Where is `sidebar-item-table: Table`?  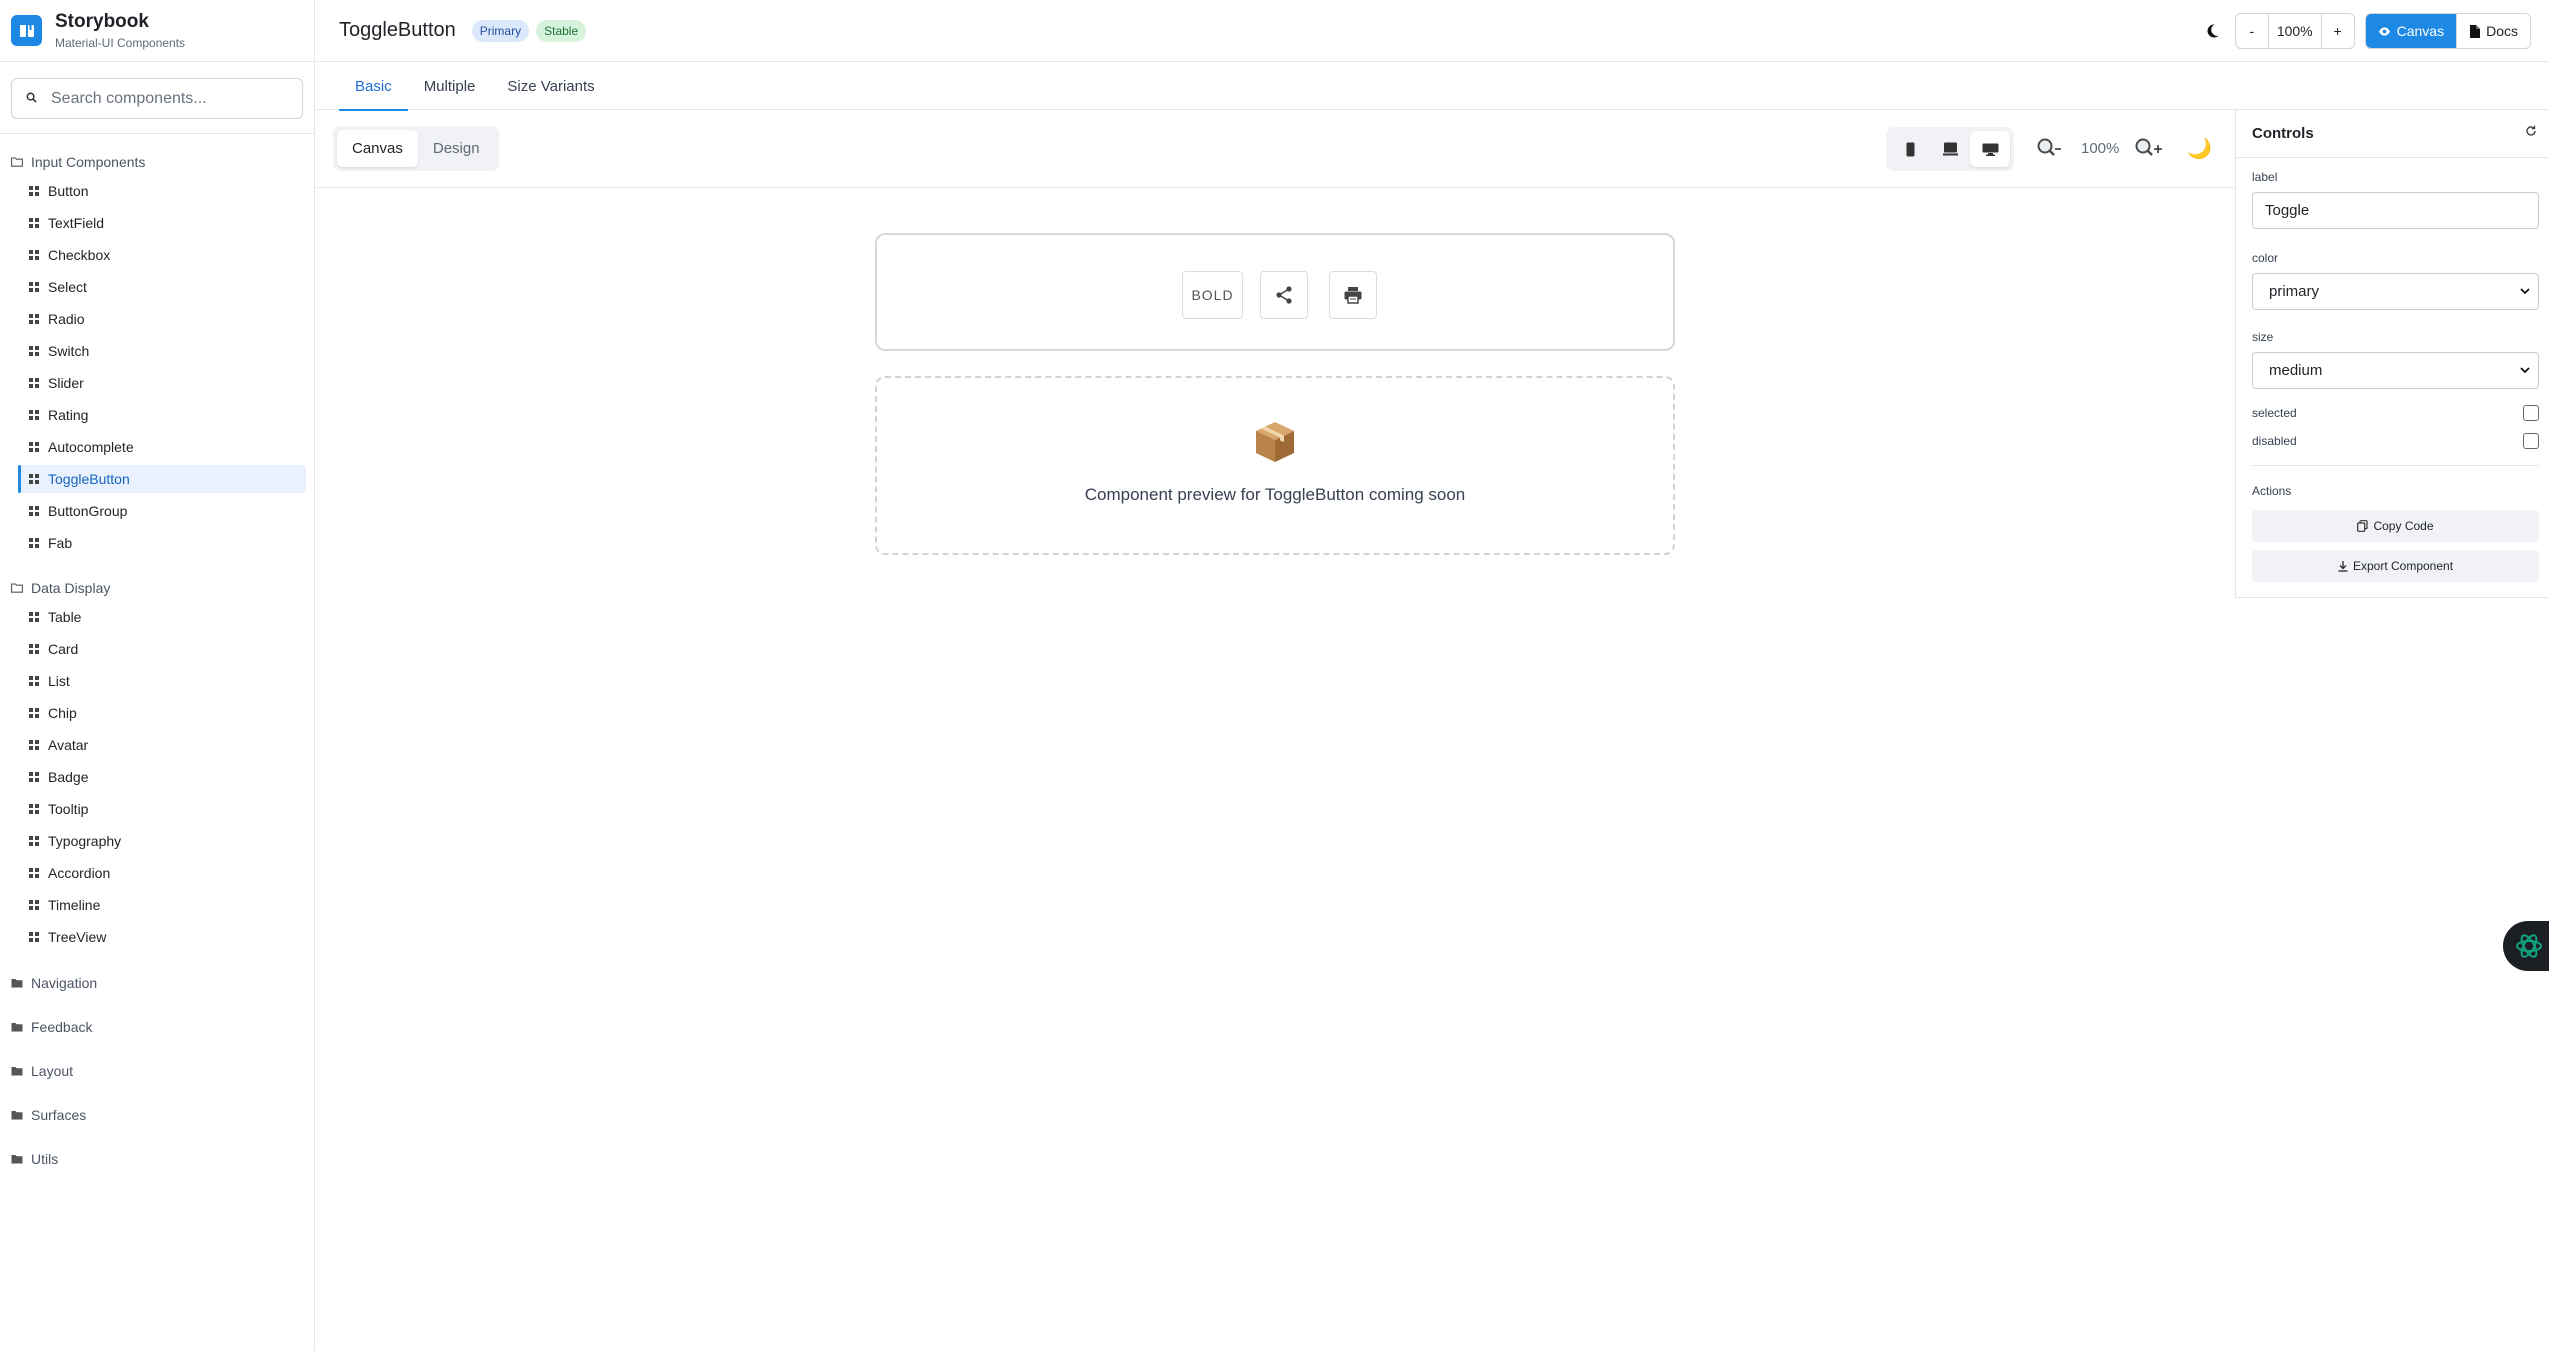 sidebar-item-table: Table is located at coordinates (162, 617).